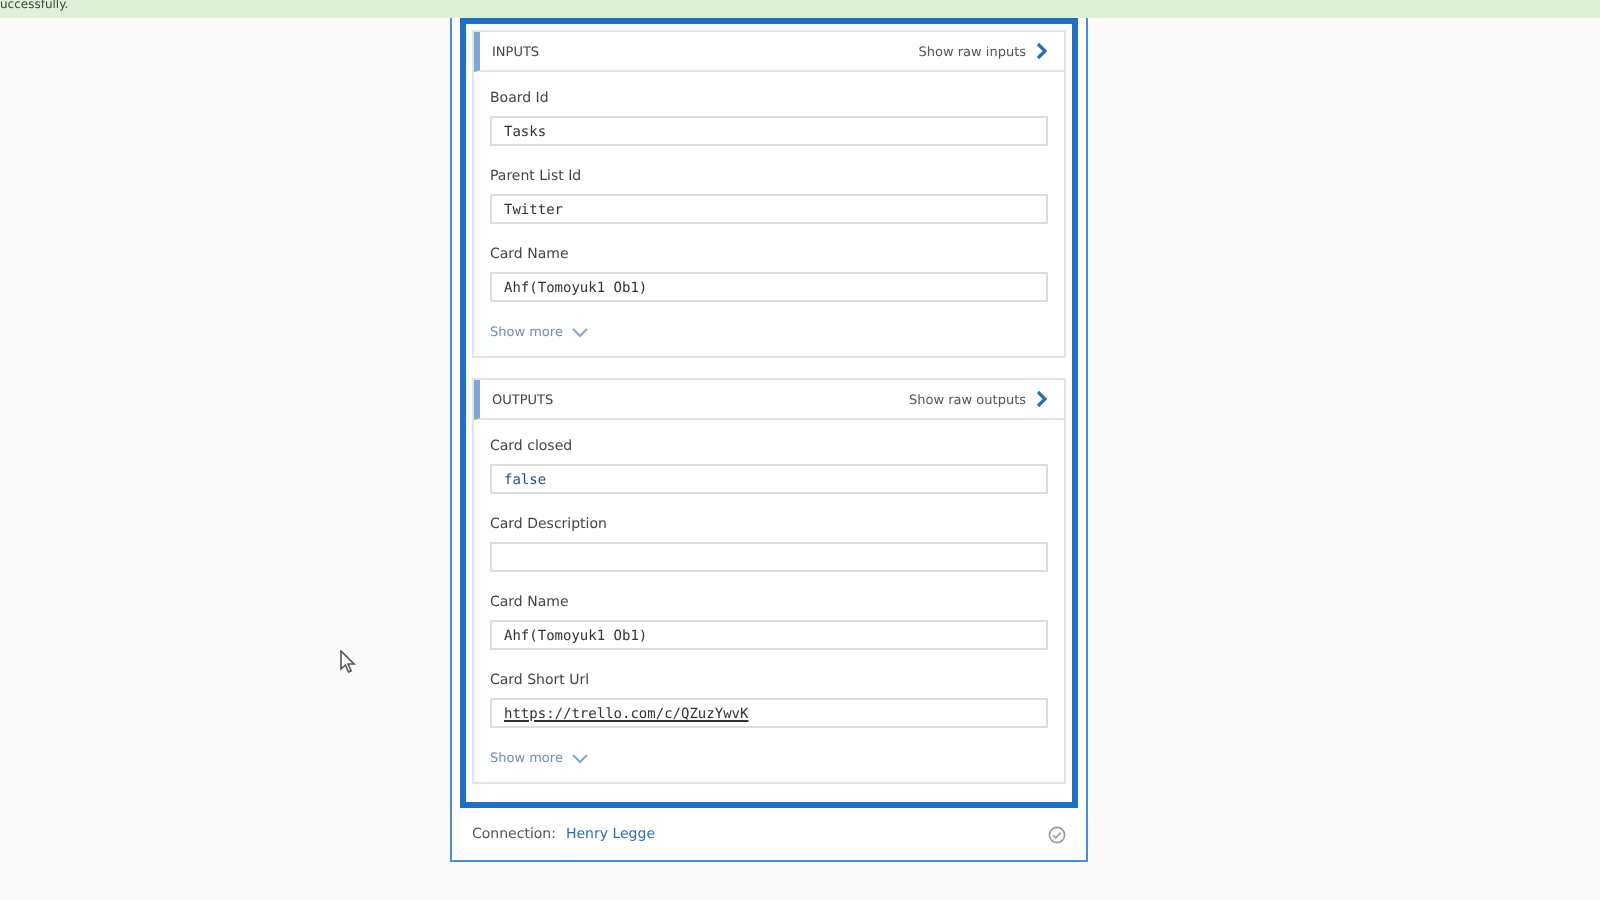 The width and height of the screenshot is (1600, 900). I want to click on check-circle-icon, so click(1057, 834).